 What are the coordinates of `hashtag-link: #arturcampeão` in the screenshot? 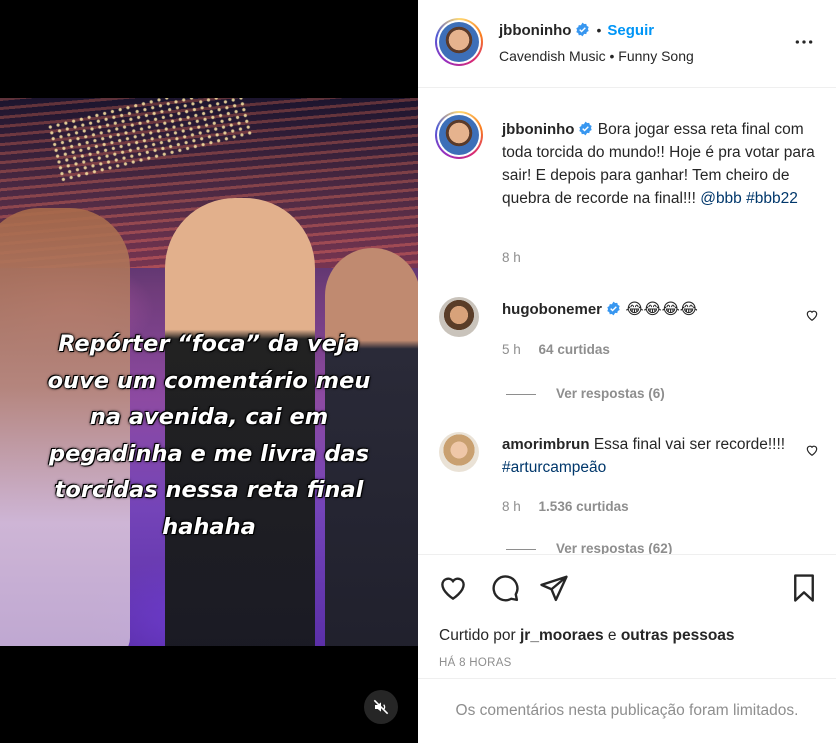 It's located at (554, 467).